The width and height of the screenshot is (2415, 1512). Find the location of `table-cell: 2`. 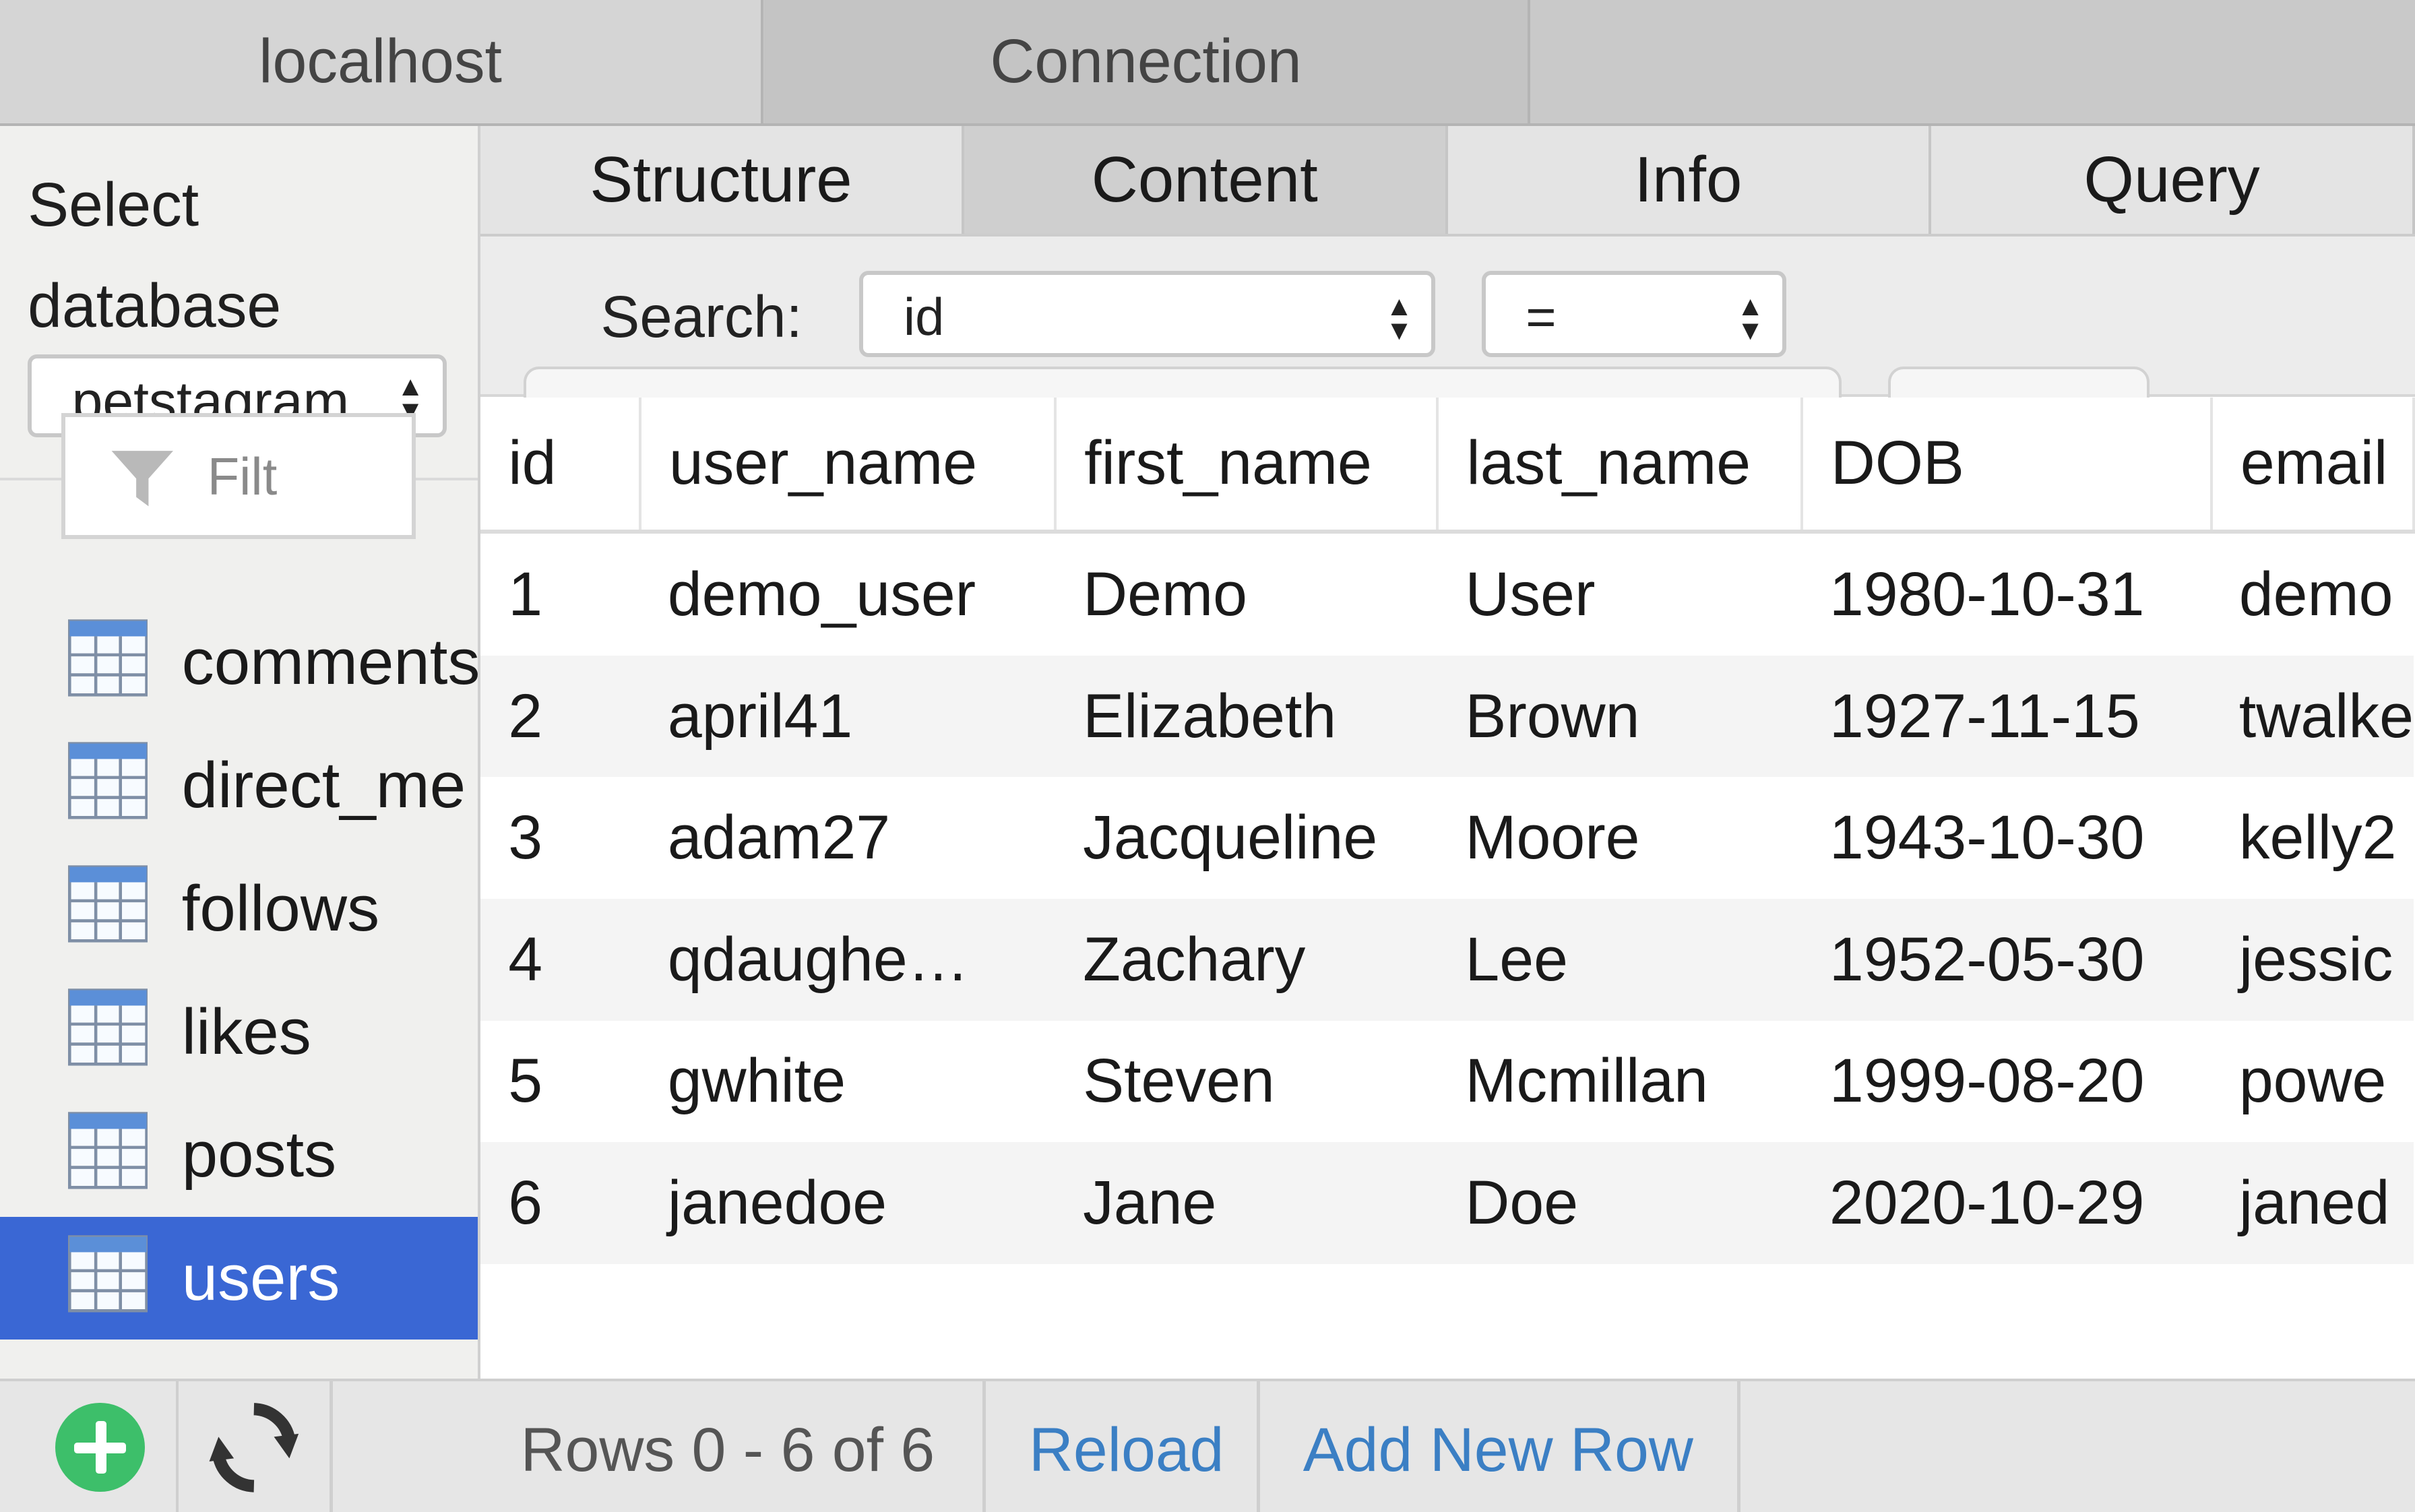

table-cell: 2 is located at coordinates (560, 716).